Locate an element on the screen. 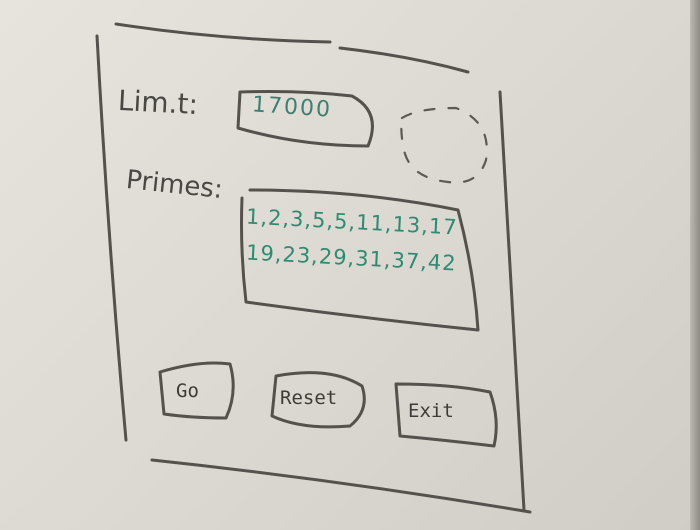  reset-button-label: Reset is located at coordinates (309, 398).